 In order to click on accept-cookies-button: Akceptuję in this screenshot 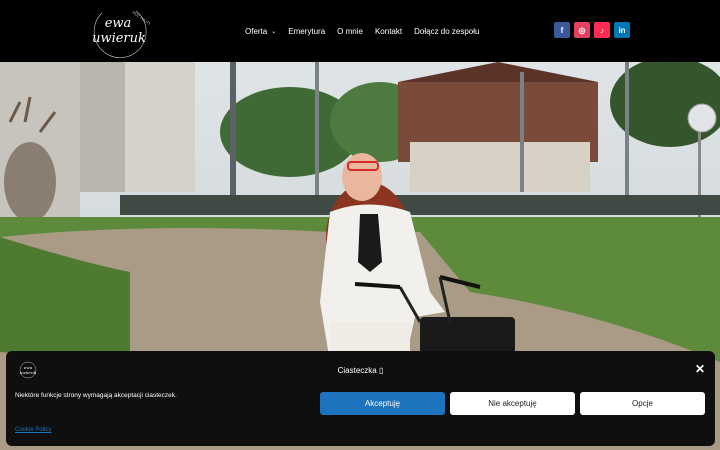, I will do `click(382, 403)`.